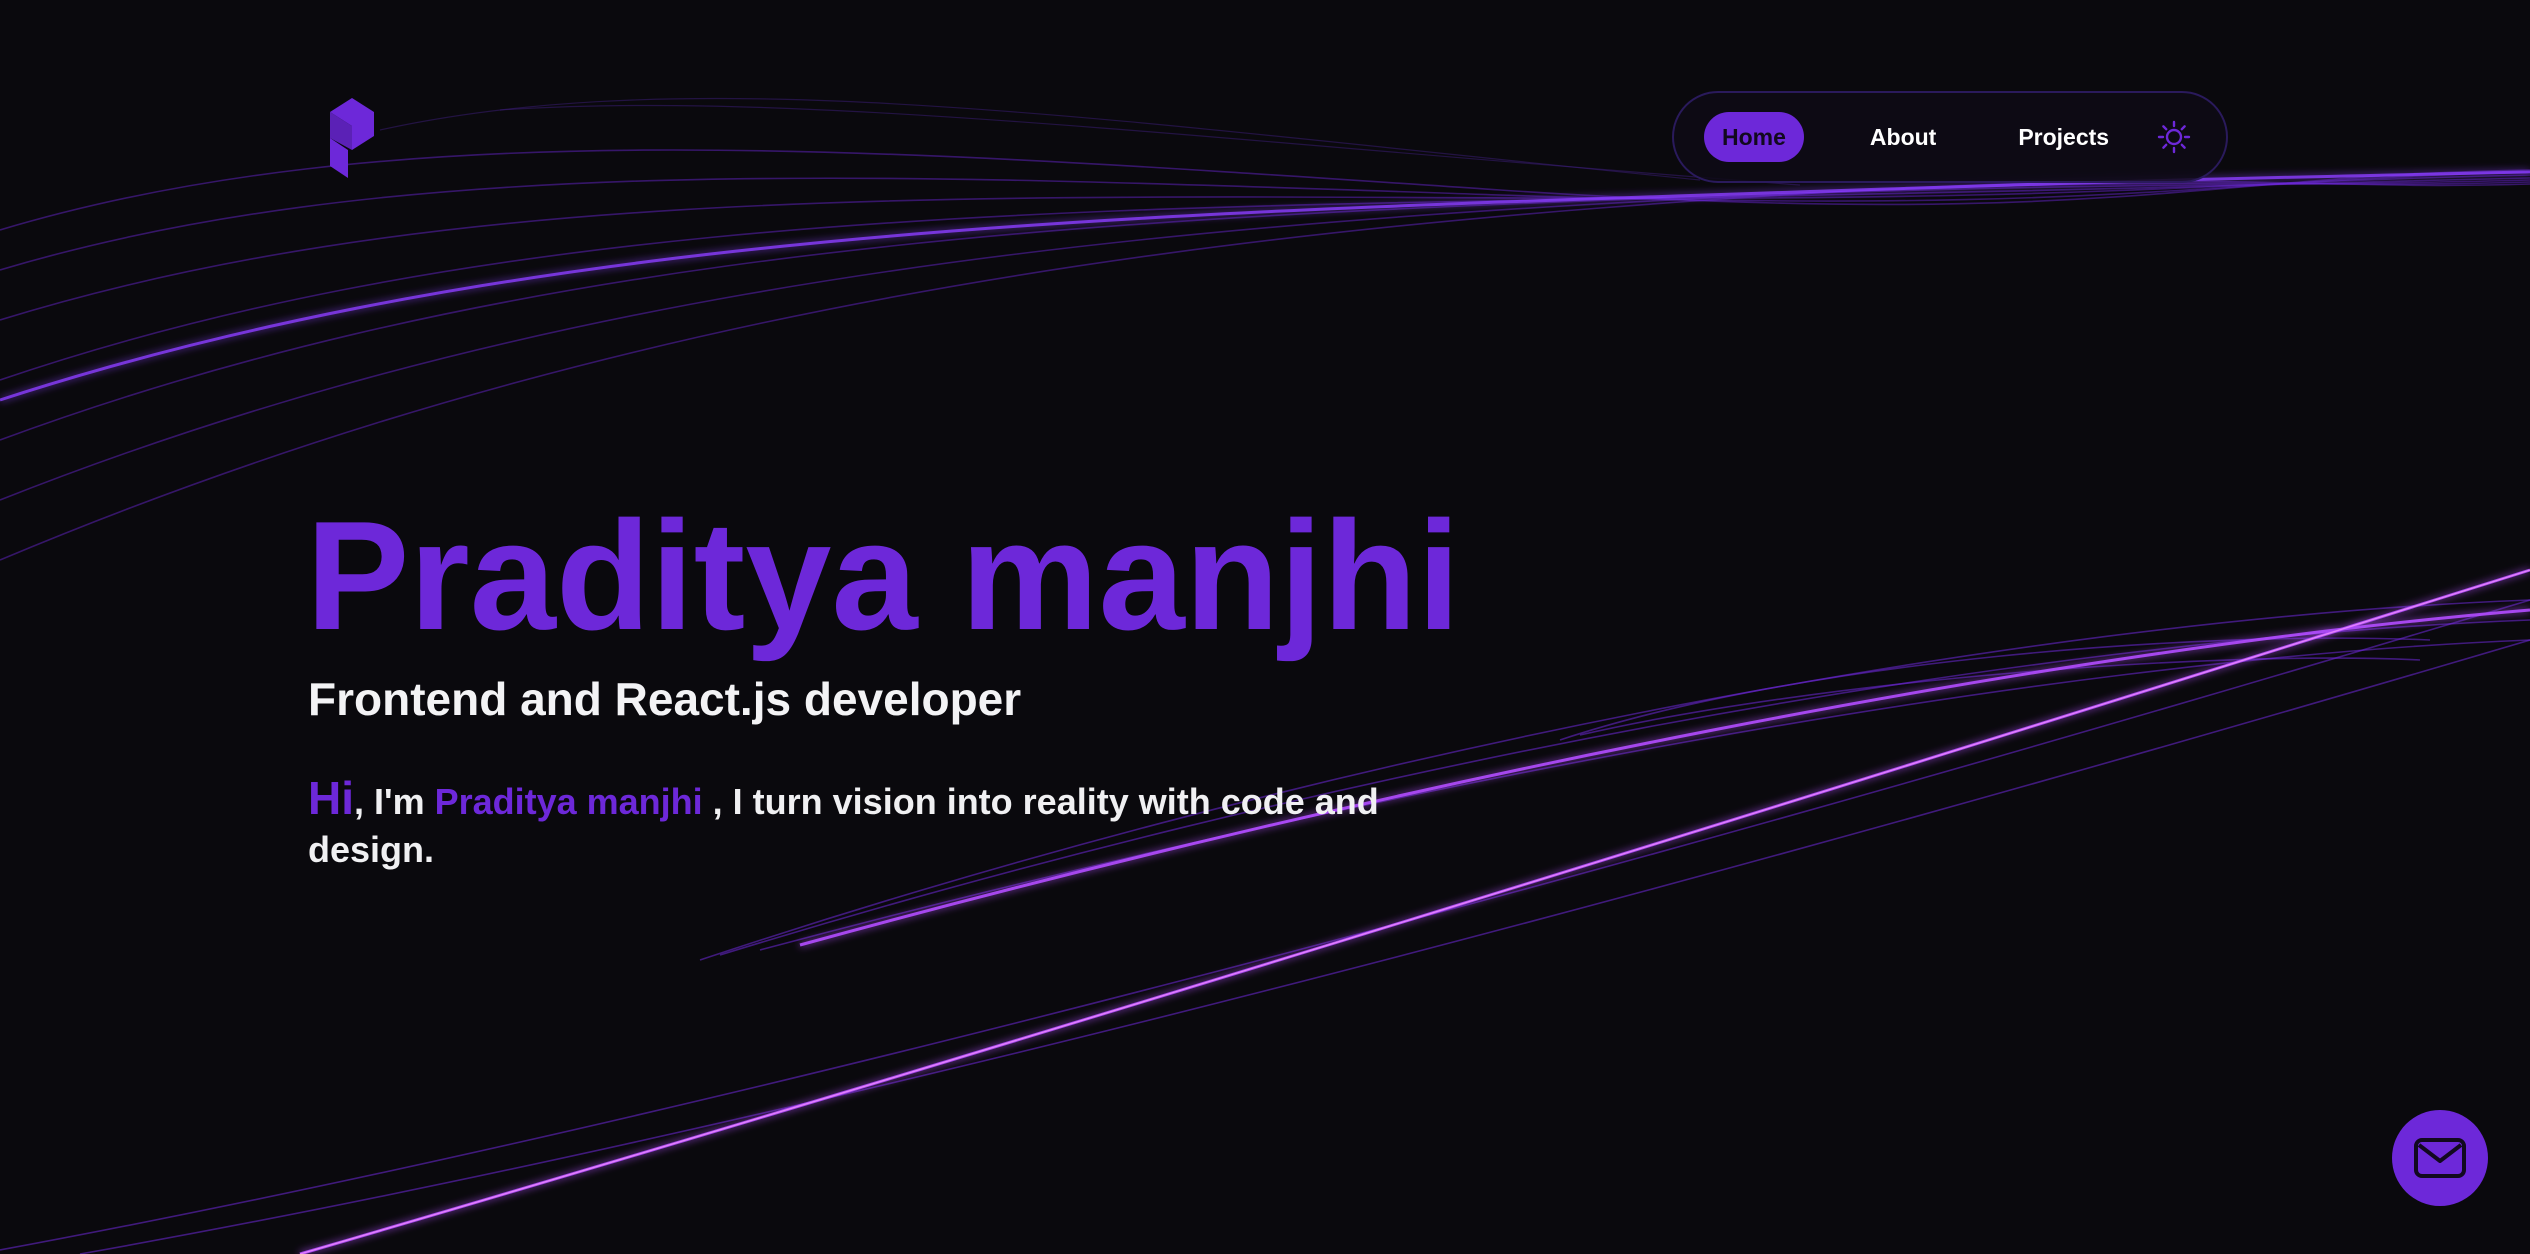 Image resolution: width=2530 pixels, height=1254 pixels. I want to click on hero-intro-pre: , I'm, so click(394, 801).